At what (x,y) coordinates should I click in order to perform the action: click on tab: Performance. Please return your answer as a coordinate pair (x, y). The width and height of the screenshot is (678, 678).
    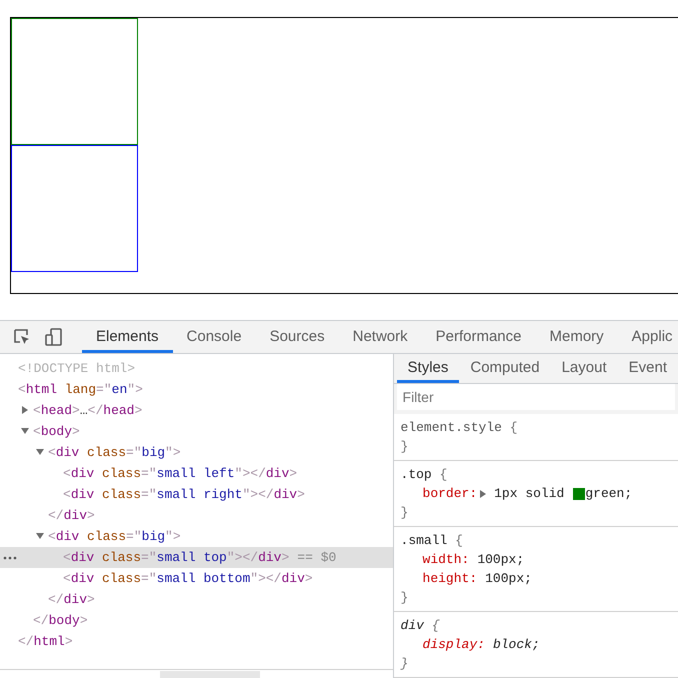
    Looking at the image, I should click on (479, 337).